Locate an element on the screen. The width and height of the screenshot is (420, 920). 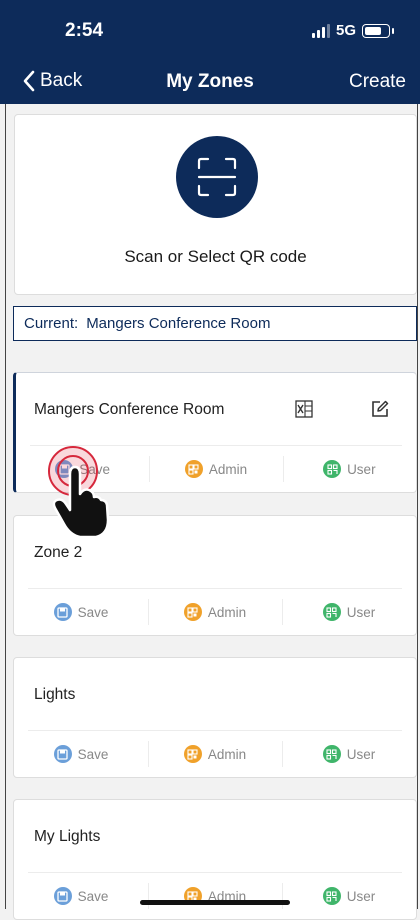
zone-name: Mangers Conference Room is located at coordinates (129, 409).